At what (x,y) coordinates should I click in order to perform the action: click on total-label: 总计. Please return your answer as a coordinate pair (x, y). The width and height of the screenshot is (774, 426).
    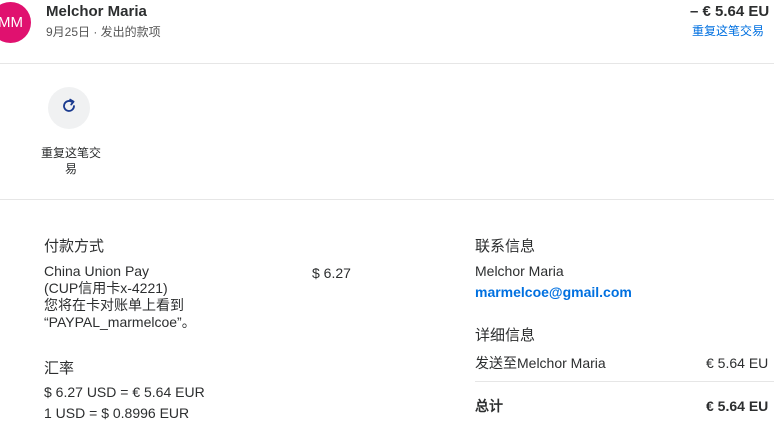
    Looking at the image, I should click on (489, 406).